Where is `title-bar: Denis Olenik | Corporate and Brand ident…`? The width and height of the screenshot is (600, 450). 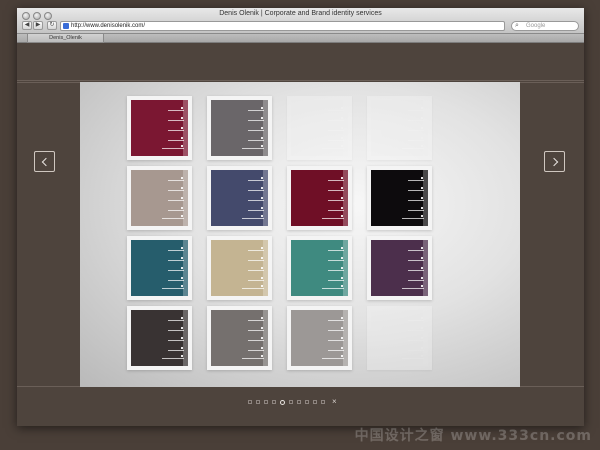 title-bar: Denis Olenik | Corporate and Brand ident… is located at coordinates (300, 21).